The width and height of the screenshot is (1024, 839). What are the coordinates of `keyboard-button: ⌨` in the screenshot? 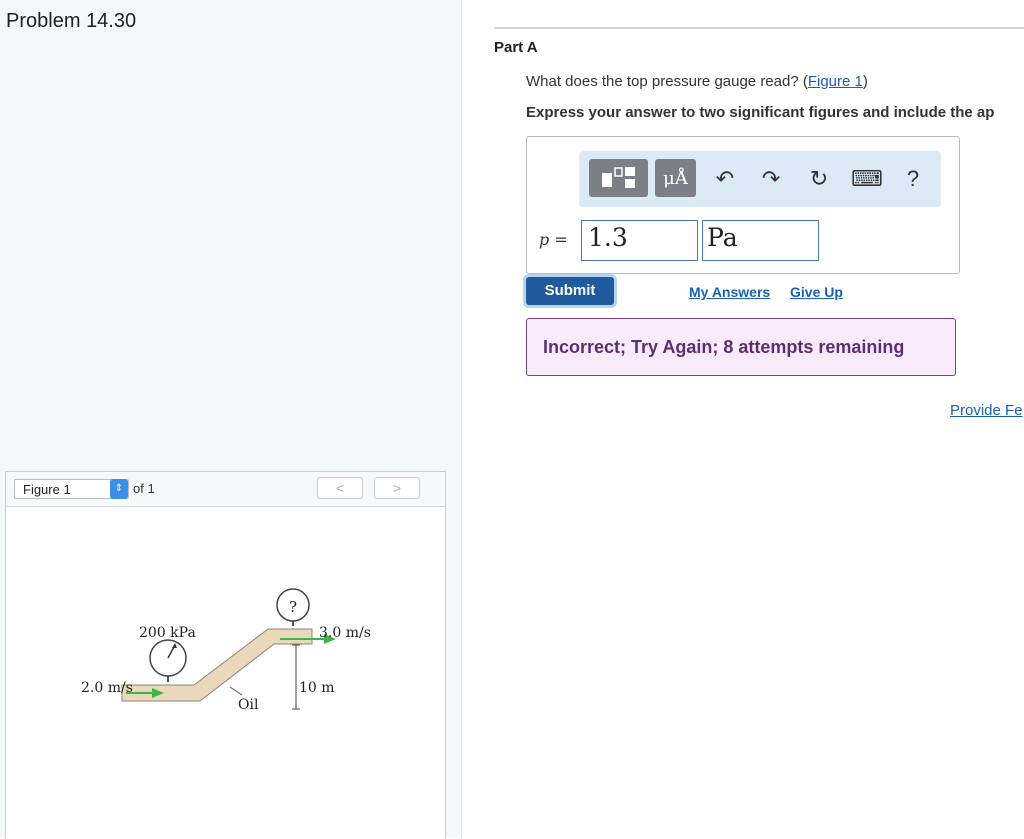 It's located at (867, 179).